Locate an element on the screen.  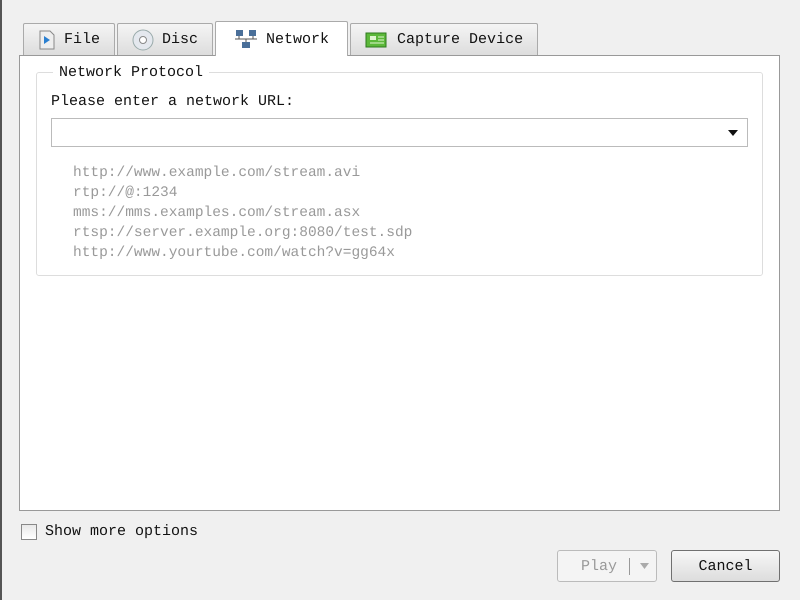
tab: Network is located at coordinates (281, 38).